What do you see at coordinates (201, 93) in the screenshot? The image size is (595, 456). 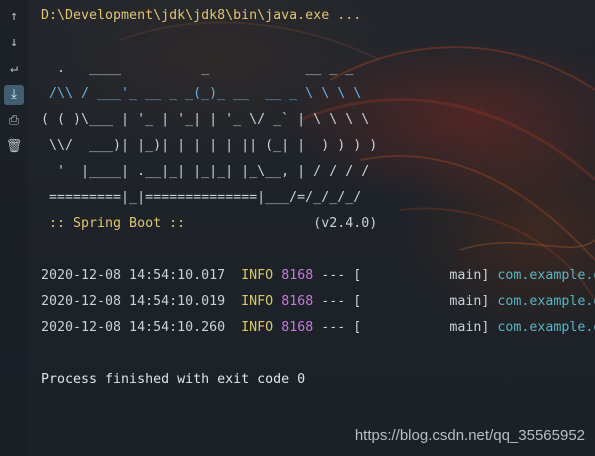 I see `banner-line: /\\ / ___'_ __ _ _(_)_ __ __ _ \ \ \ \` at bounding box center [201, 93].